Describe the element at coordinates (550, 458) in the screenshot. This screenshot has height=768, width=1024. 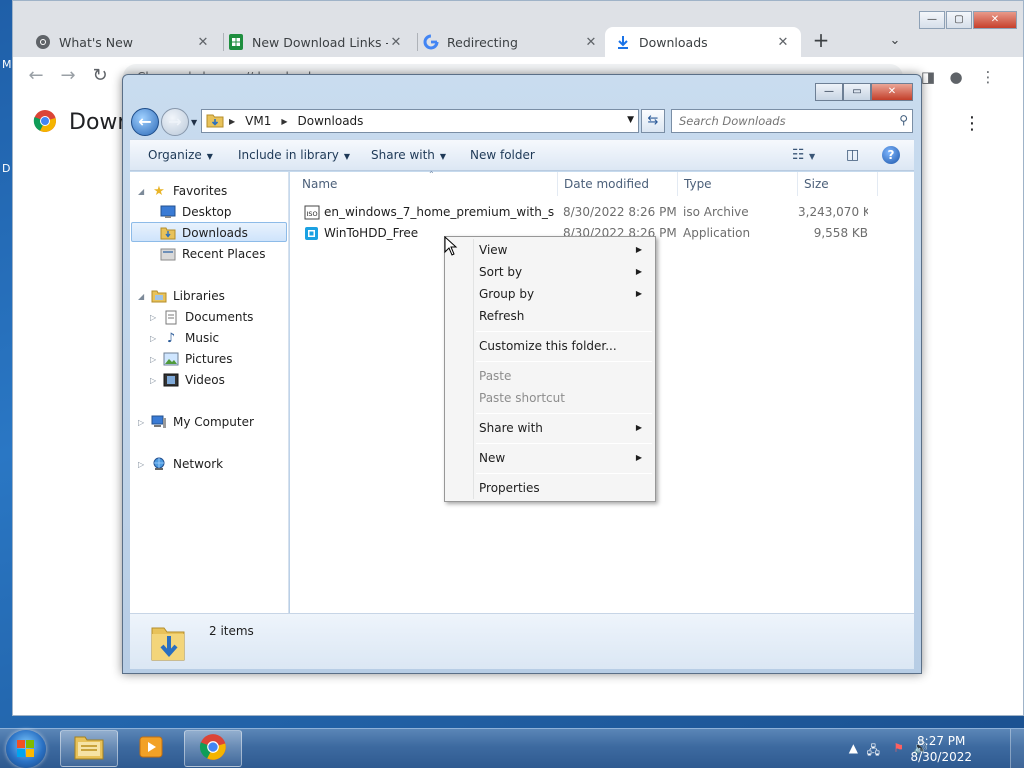
I see `menu-item-new: New ▶` at that location.